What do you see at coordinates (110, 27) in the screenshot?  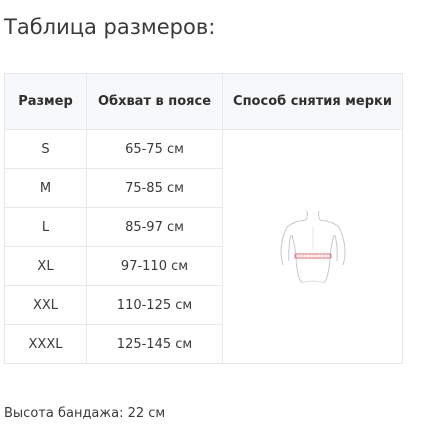 I see `page-title: Таблица размеров:` at bounding box center [110, 27].